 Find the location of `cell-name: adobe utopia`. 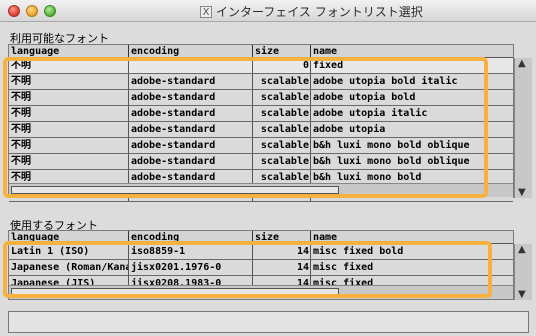

cell-name: adobe utopia is located at coordinates (349, 129).